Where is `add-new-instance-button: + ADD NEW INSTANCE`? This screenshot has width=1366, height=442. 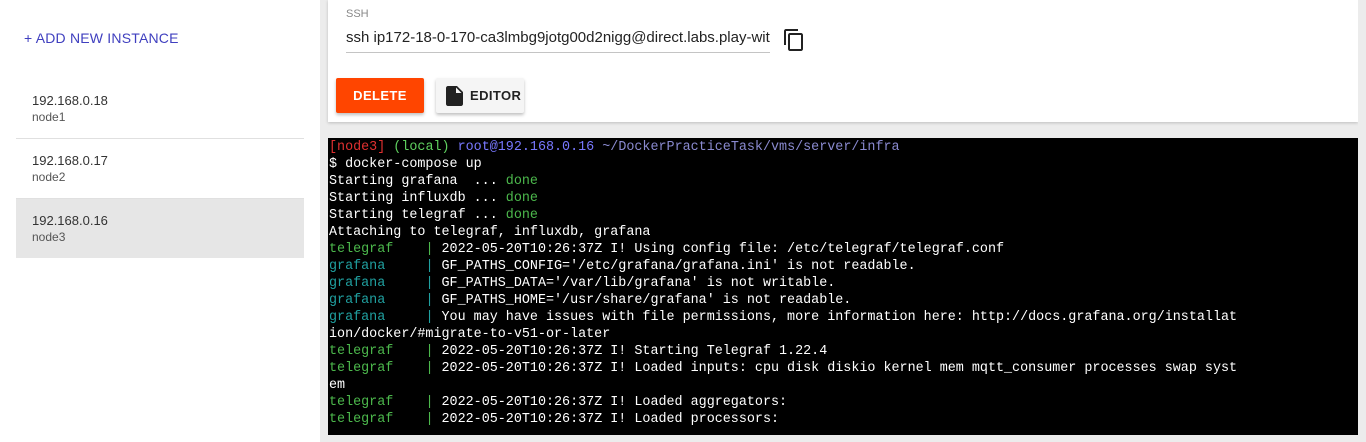 add-new-instance-button: + ADD NEW INSTANCE is located at coordinates (101, 38).